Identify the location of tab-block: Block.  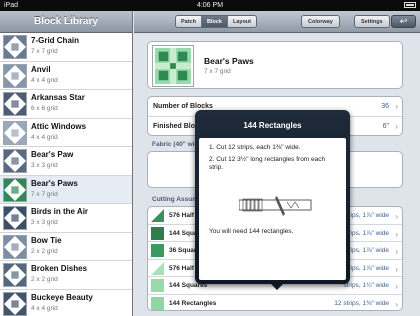
(214, 21).